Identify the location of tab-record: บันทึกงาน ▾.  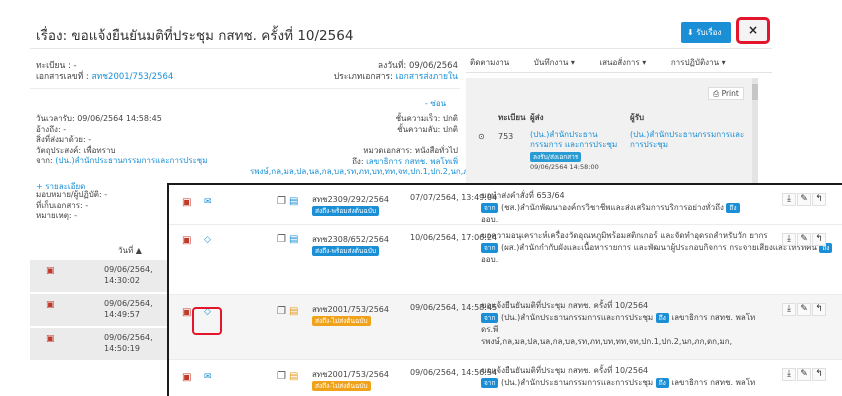
(554, 62).